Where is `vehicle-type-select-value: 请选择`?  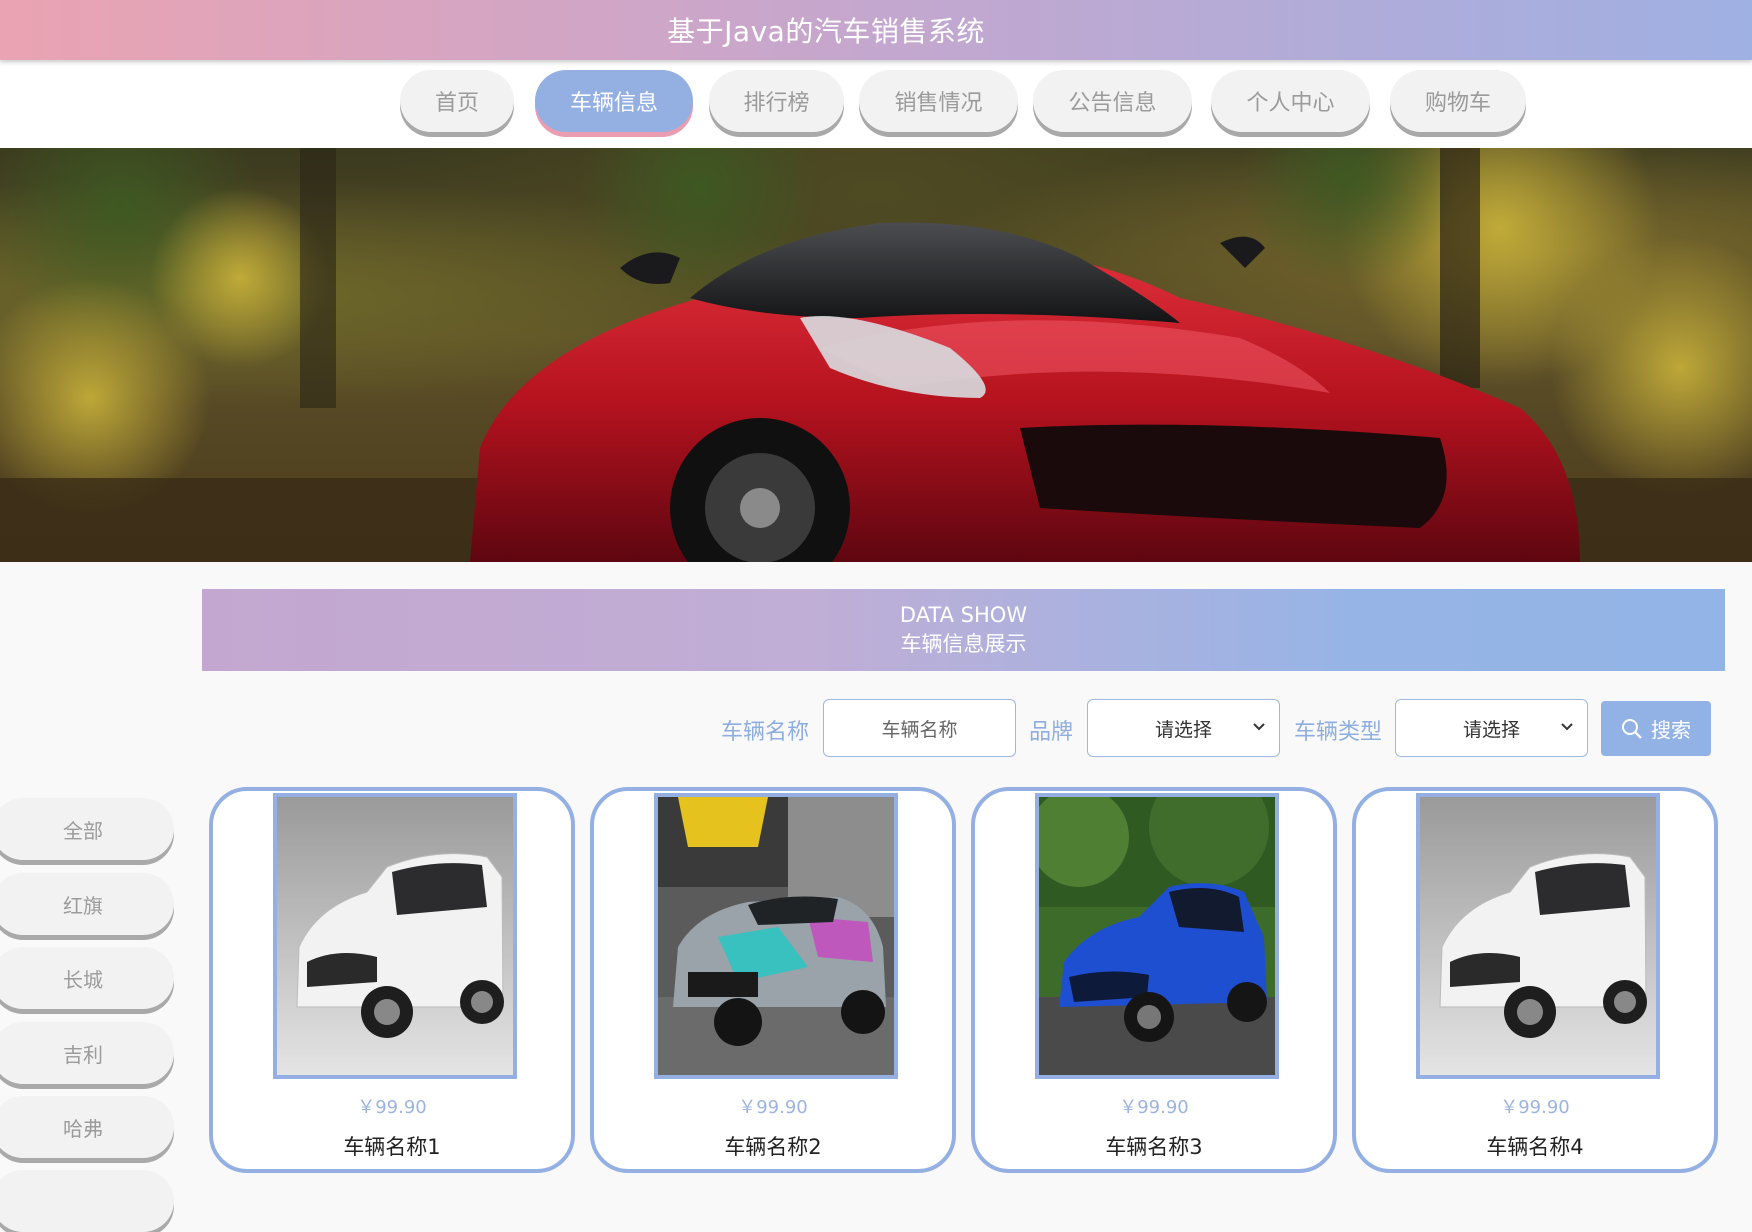 vehicle-type-select-value: 请选择 is located at coordinates (1491, 729).